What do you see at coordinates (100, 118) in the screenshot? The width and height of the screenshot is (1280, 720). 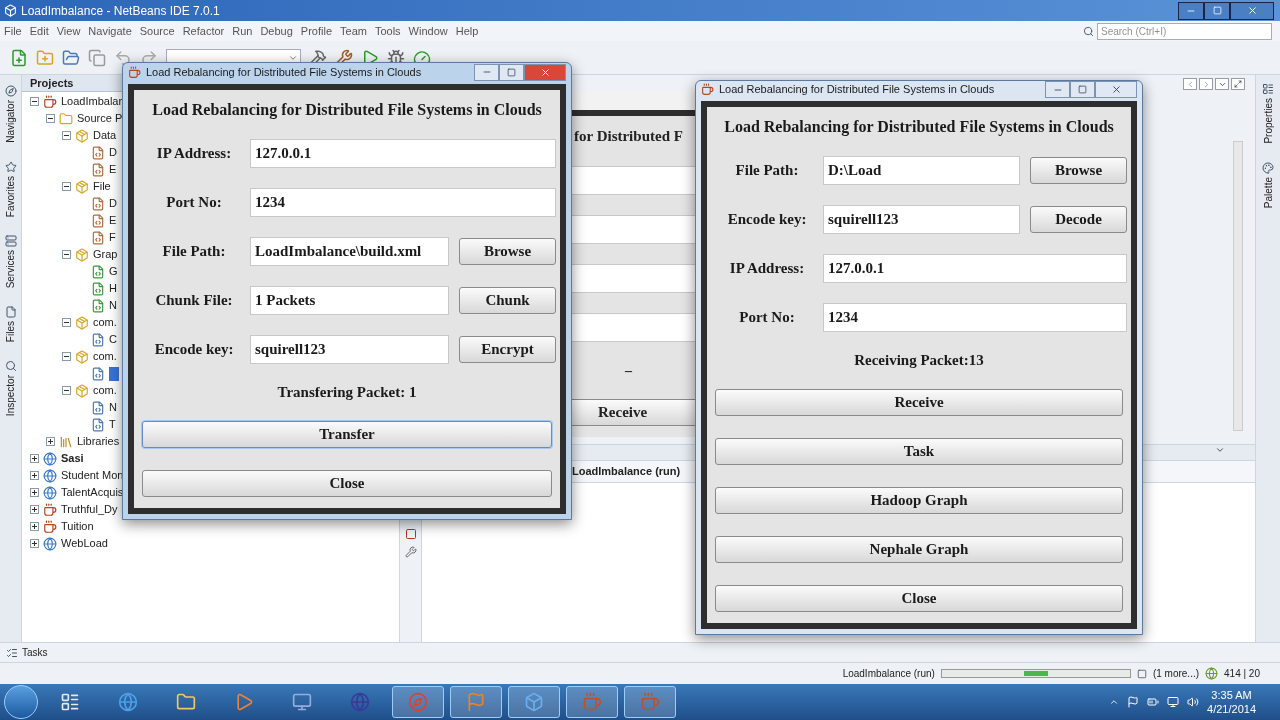 I see `tree-item: Source P` at bounding box center [100, 118].